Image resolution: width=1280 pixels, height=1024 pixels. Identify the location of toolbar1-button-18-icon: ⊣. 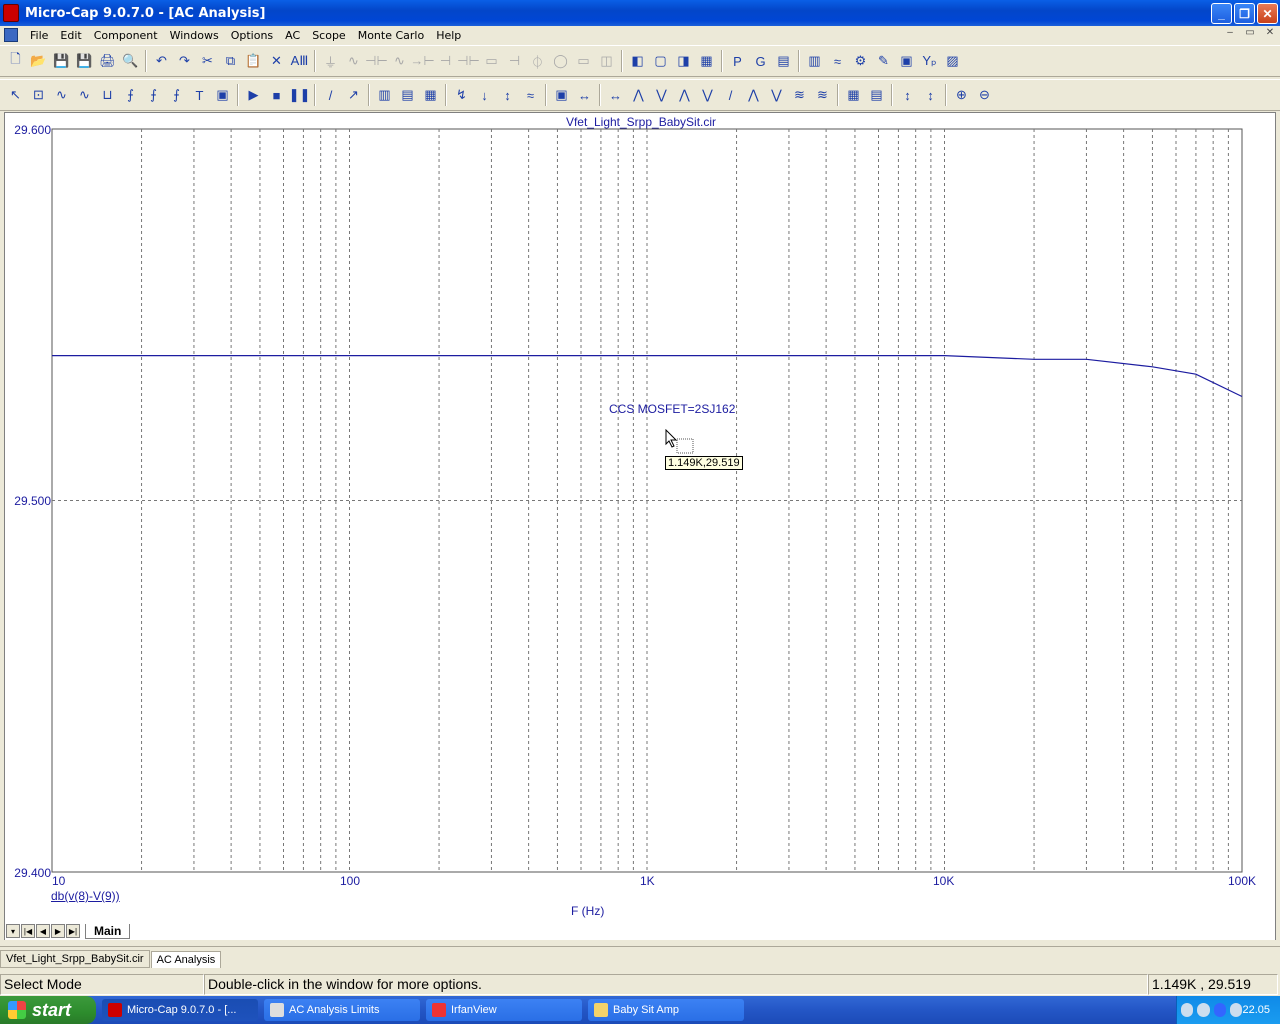
(445, 61).